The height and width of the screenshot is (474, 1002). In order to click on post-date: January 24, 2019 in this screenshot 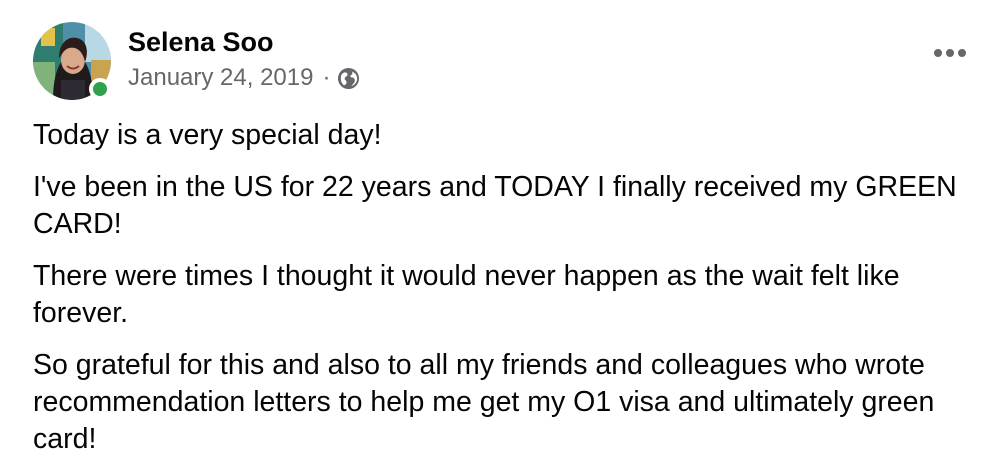, I will do `click(220, 78)`.